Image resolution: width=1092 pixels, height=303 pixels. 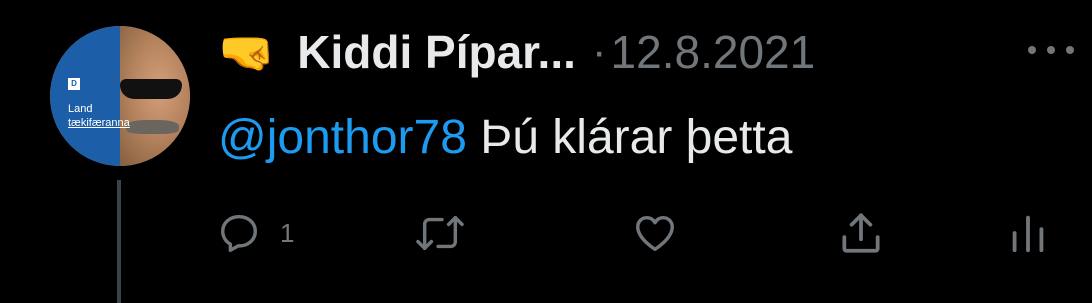 I want to click on tweet-body: @jonthor78 Þú klárar þetta, so click(x=505, y=138).